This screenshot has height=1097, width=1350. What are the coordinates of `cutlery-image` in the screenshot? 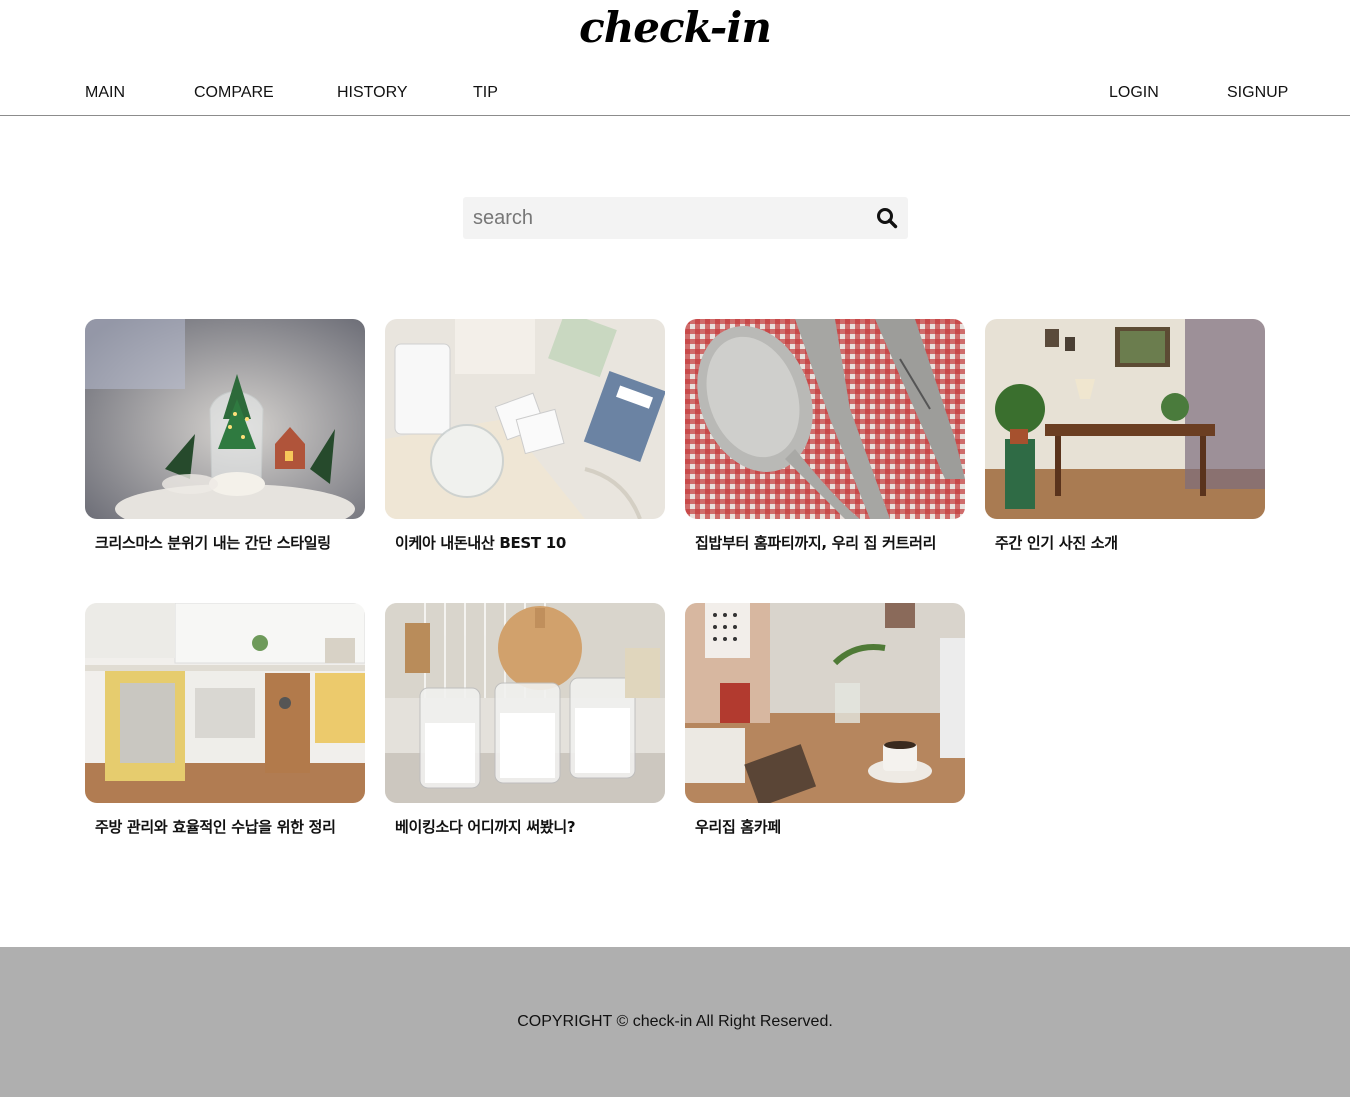 It's located at (825, 419).